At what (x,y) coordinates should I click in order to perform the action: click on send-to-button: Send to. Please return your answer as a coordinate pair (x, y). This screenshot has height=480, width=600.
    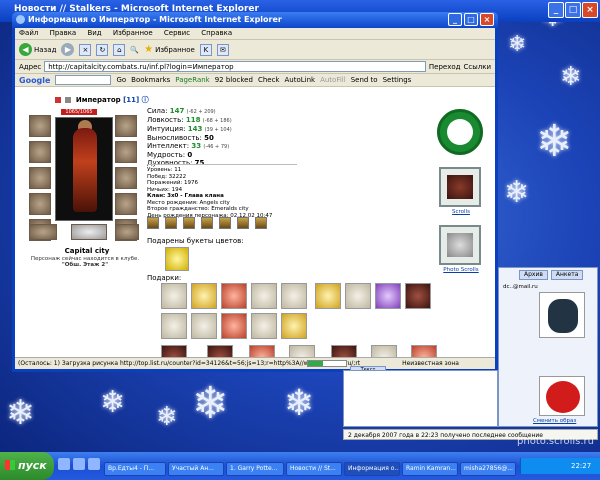
    Looking at the image, I should click on (364, 80).